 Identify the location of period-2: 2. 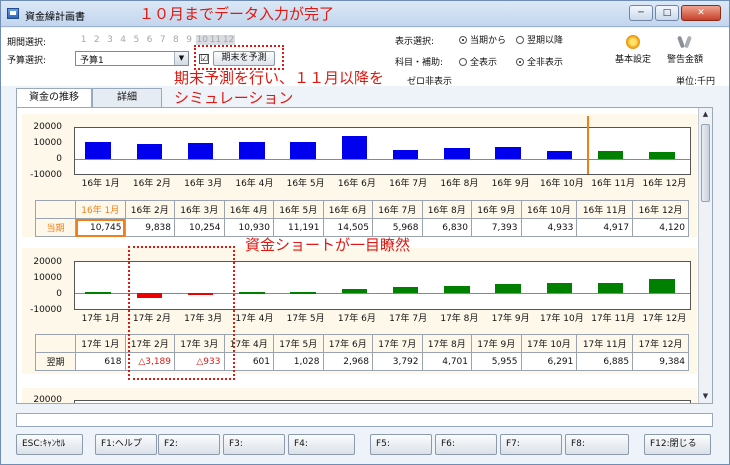
(96, 40).